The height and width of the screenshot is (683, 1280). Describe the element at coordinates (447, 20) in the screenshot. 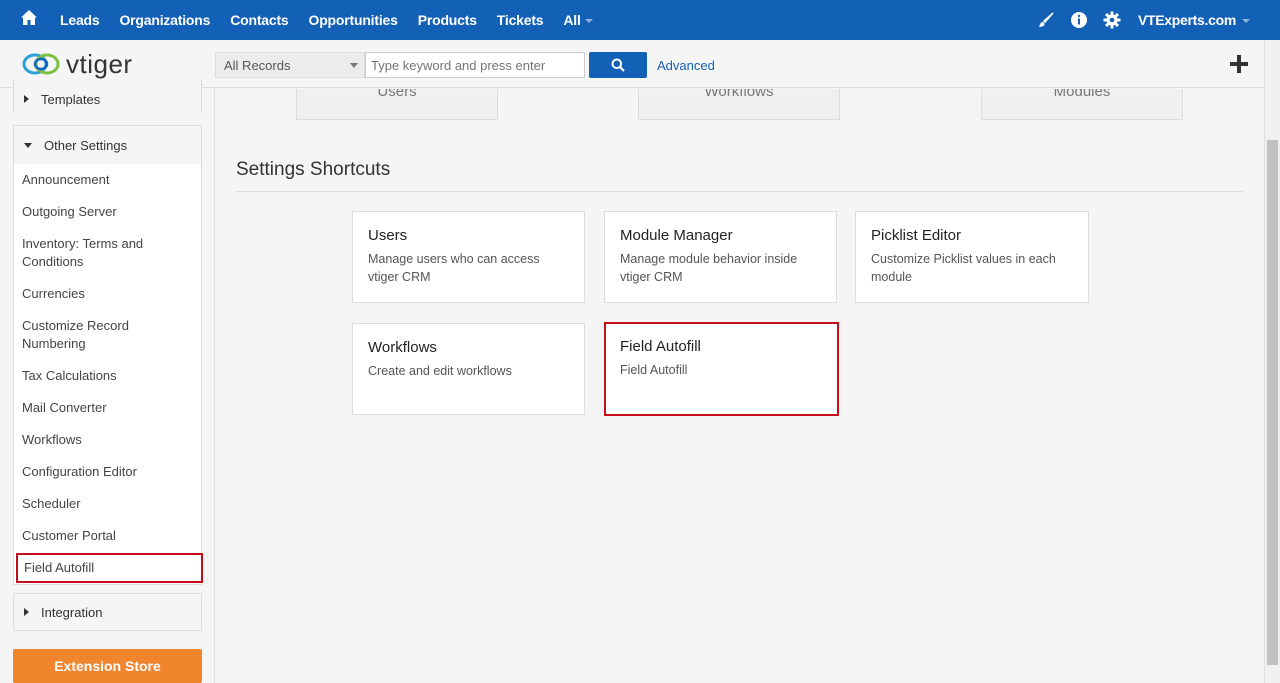

I see `nav-products: Products` at that location.